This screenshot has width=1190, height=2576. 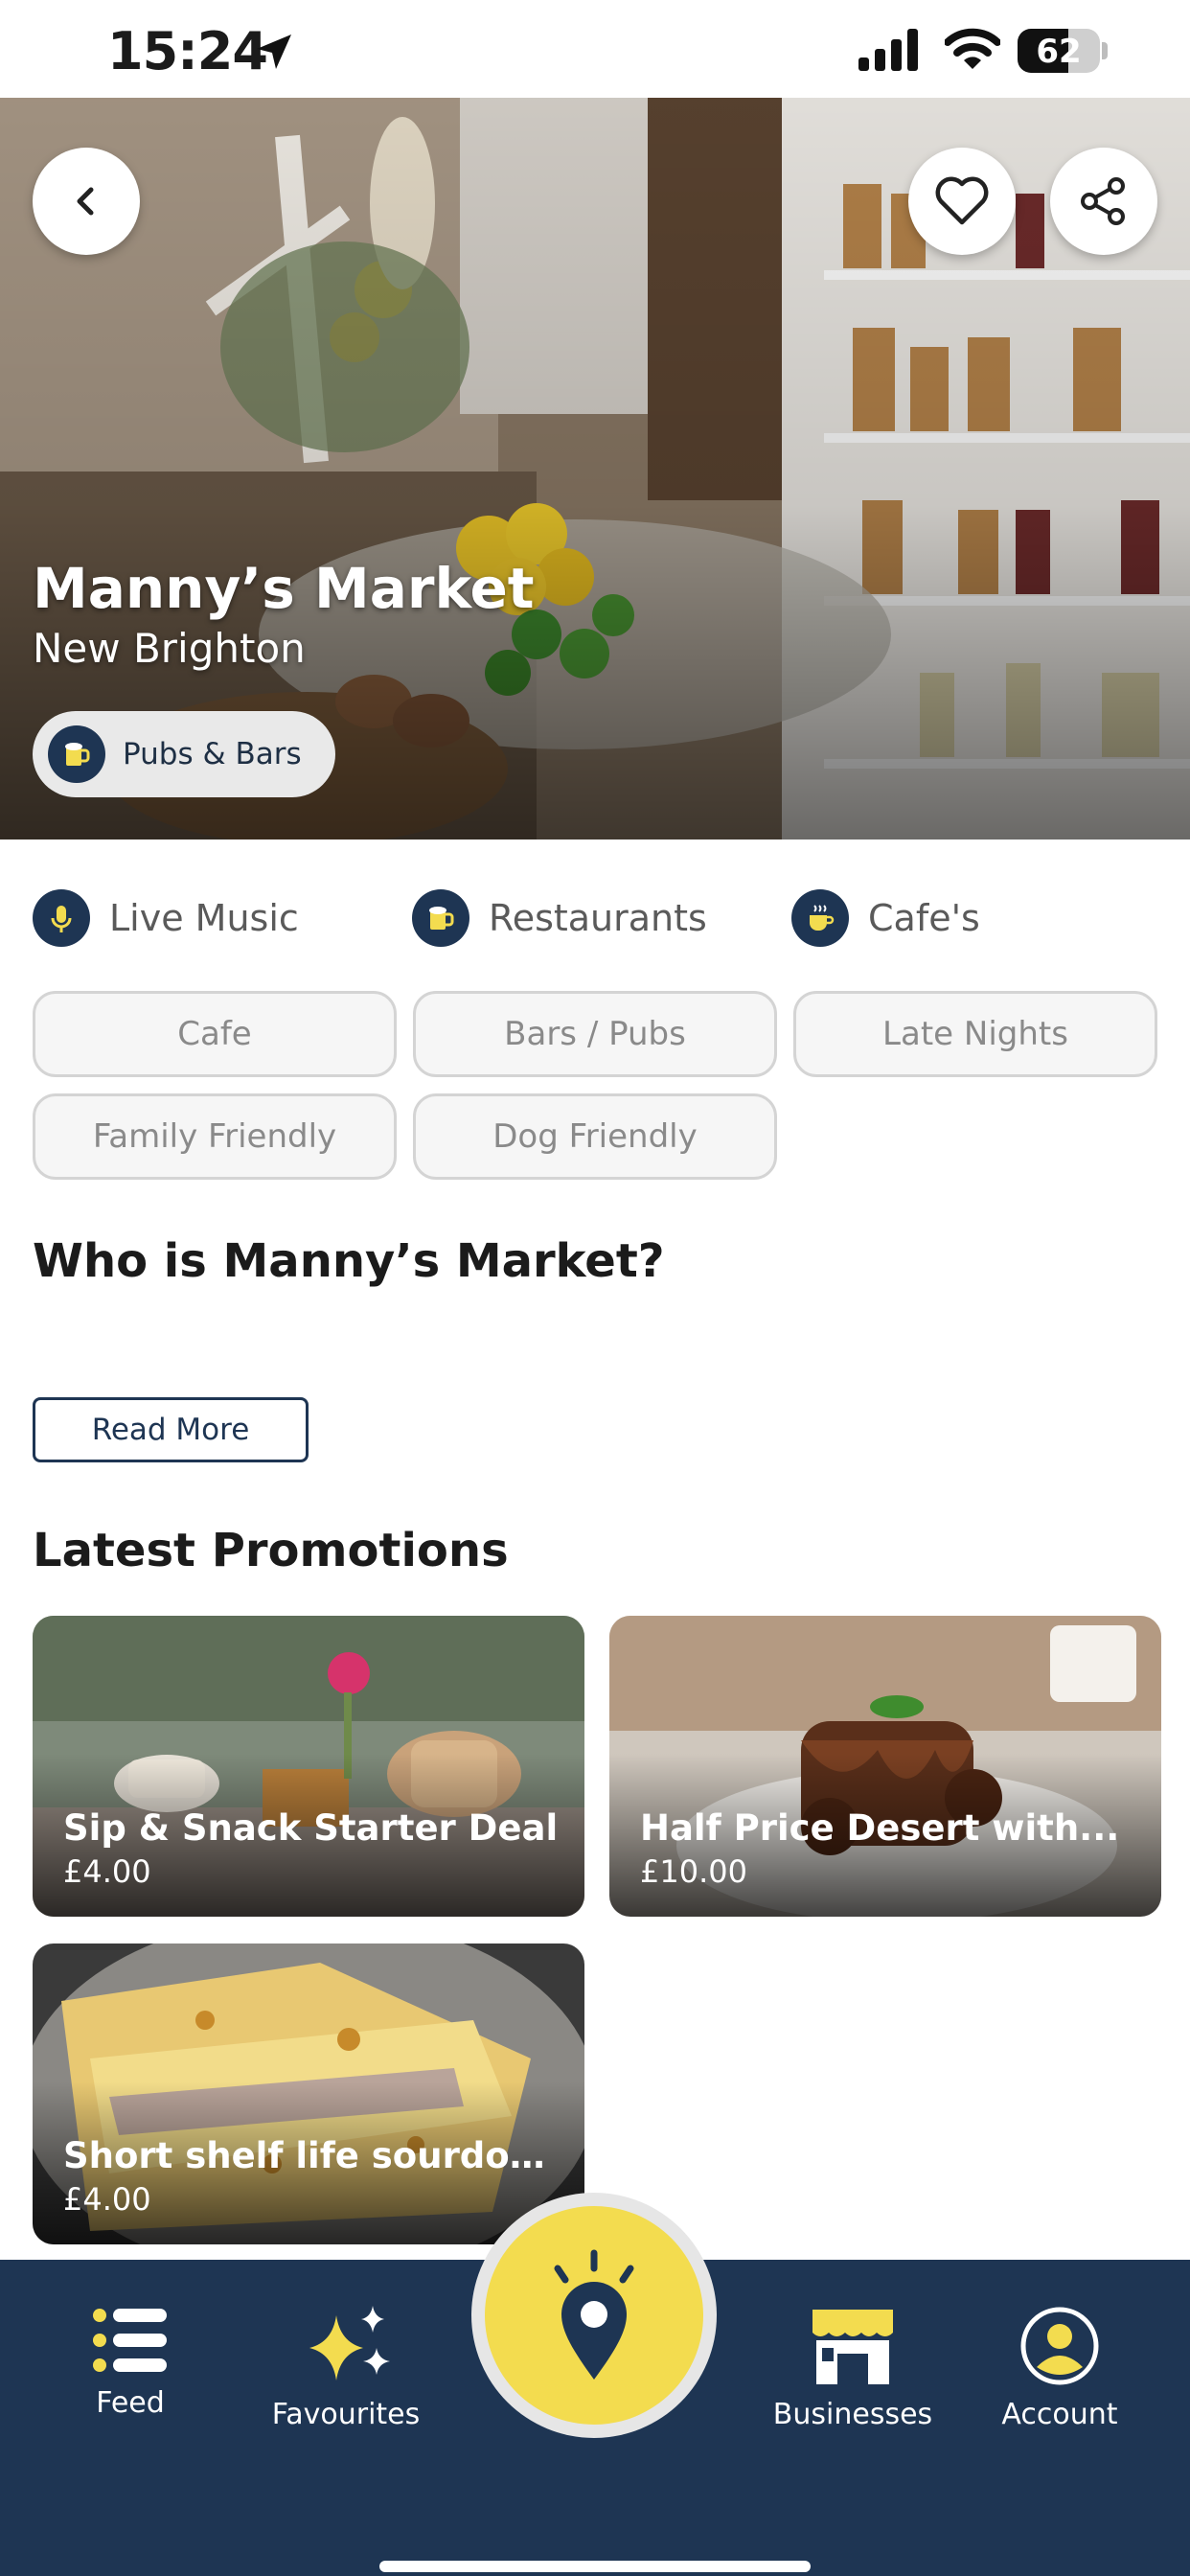 What do you see at coordinates (346, 2414) in the screenshot?
I see `nav-label: Favourites` at bounding box center [346, 2414].